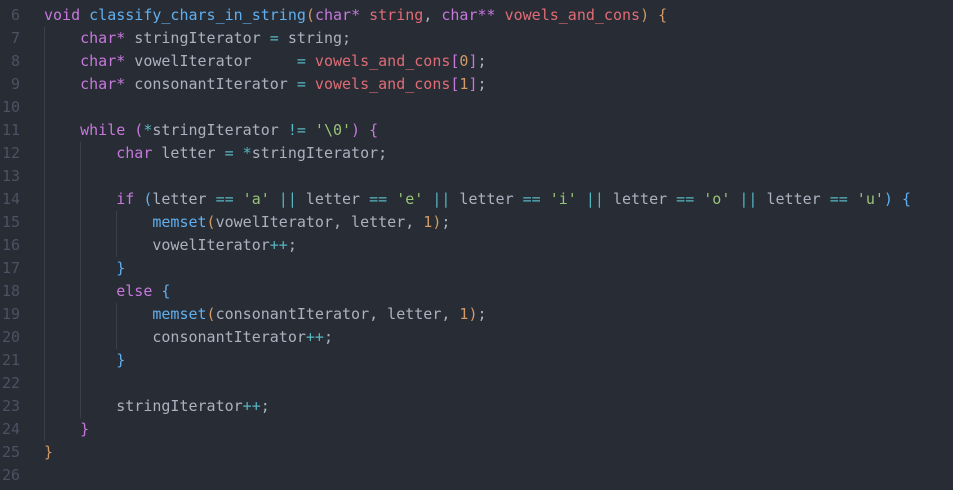 This screenshot has width=953, height=490. Describe the element at coordinates (10, 245) in the screenshot. I see `line-number: 16` at that location.